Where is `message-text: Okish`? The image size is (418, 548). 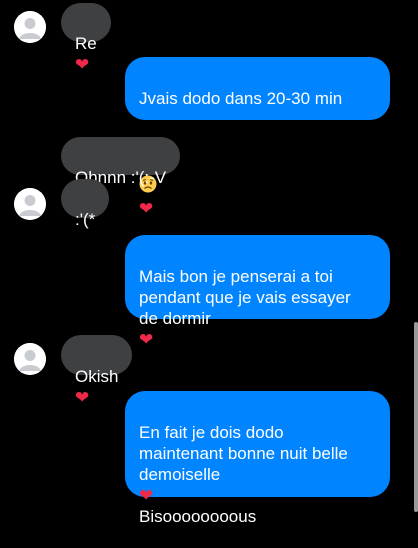 message-text: Okish is located at coordinates (97, 376).